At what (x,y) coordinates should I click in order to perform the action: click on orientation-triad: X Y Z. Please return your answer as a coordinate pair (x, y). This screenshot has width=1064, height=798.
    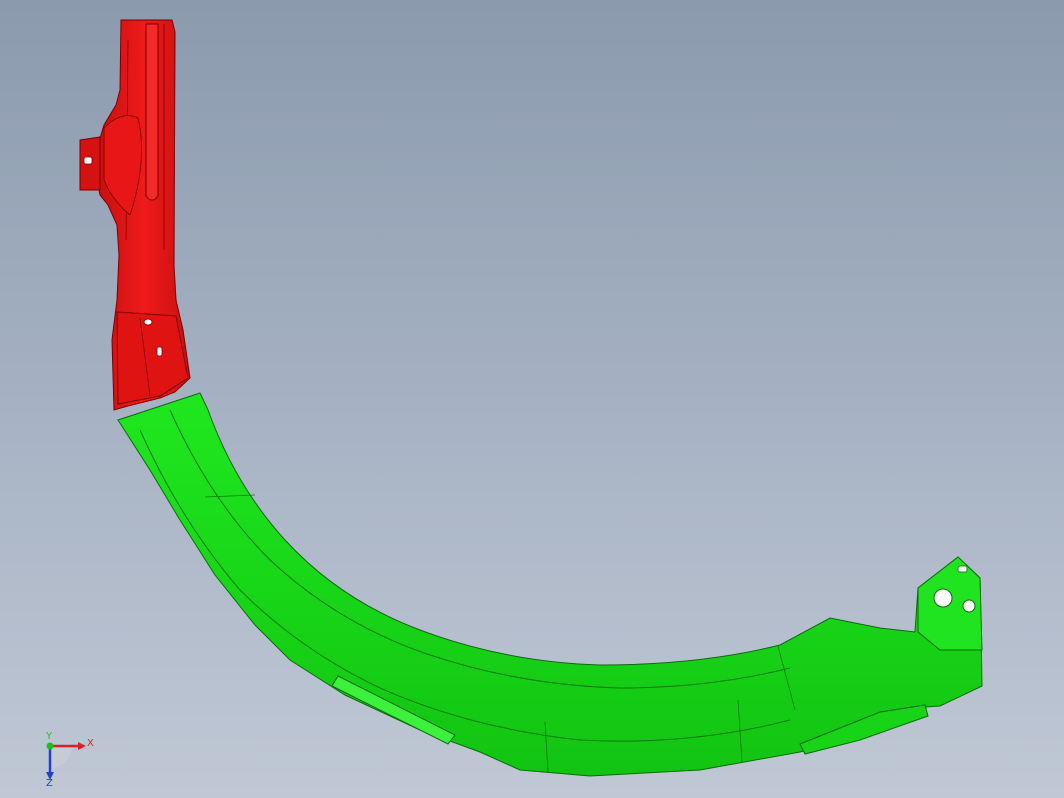
    Looking at the image, I should click on (68, 759).